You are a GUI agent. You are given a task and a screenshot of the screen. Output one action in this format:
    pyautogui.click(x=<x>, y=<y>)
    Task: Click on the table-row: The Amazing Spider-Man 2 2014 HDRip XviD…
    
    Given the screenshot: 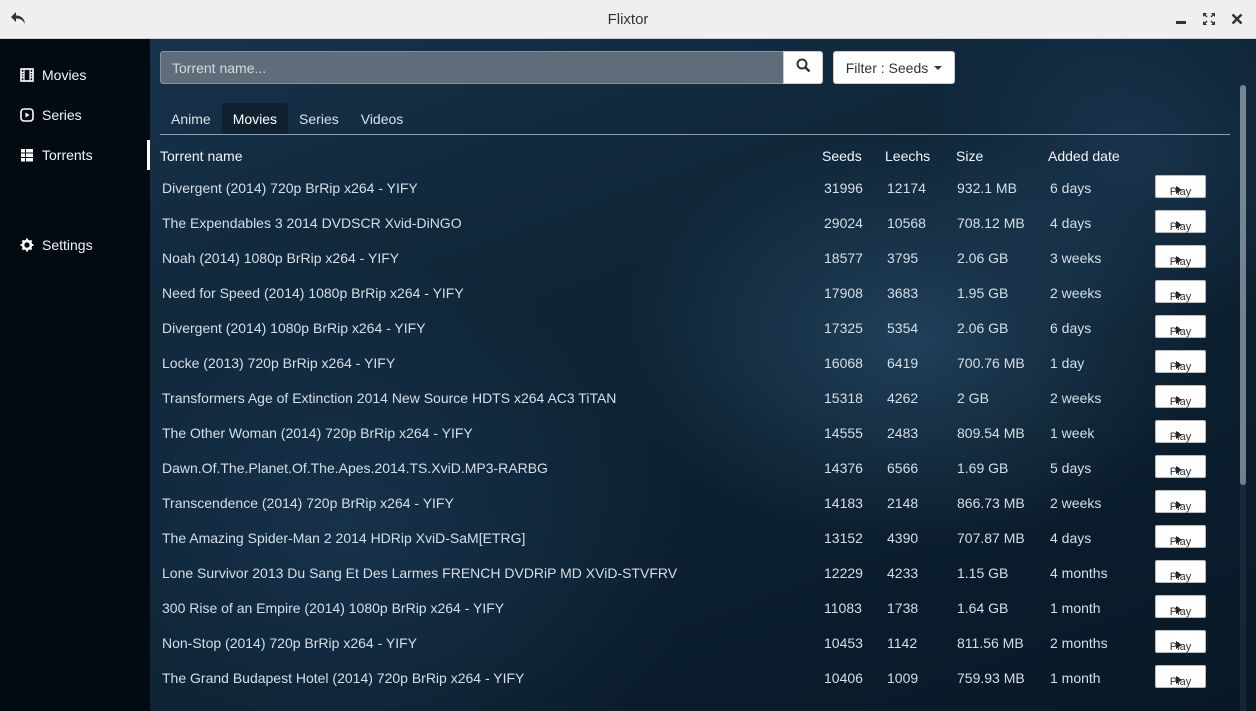 What is the action you would take?
    pyautogui.click(x=695, y=537)
    